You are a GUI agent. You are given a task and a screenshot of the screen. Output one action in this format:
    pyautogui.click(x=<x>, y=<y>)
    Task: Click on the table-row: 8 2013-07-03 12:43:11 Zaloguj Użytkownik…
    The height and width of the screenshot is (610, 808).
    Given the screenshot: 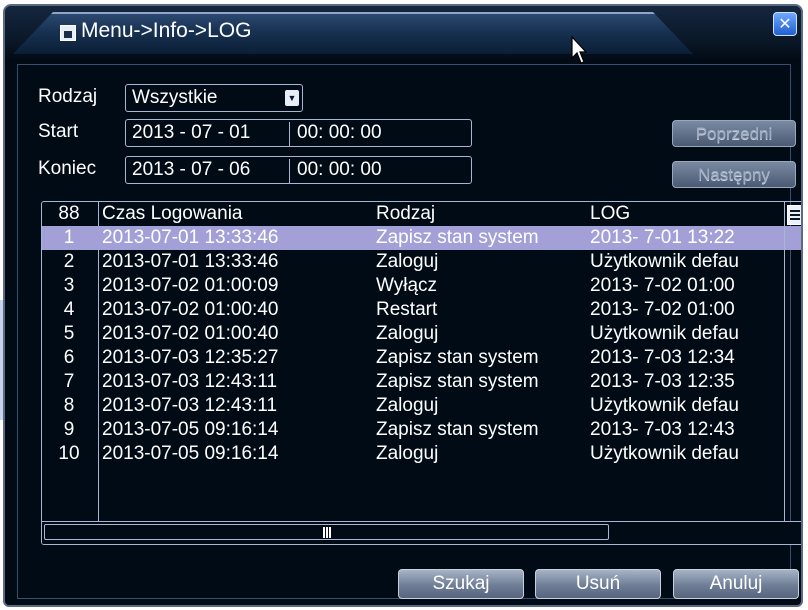 What is the action you would take?
    pyautogui.click(x=421, y=406)
    